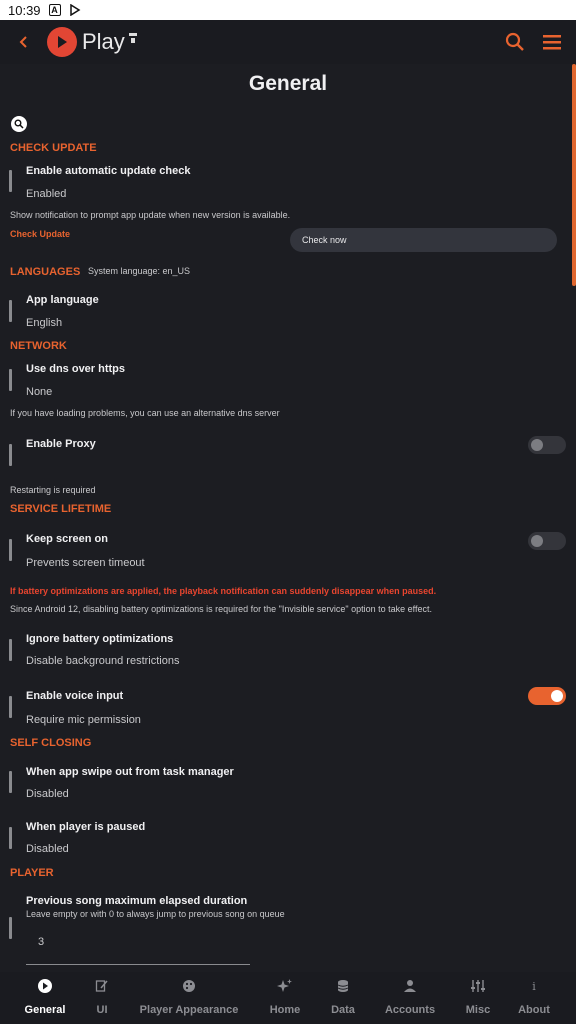 The height and width of the screenshot is (1024, 576). I want to click on section-languages: LANGUAGES, so click(45, 272).